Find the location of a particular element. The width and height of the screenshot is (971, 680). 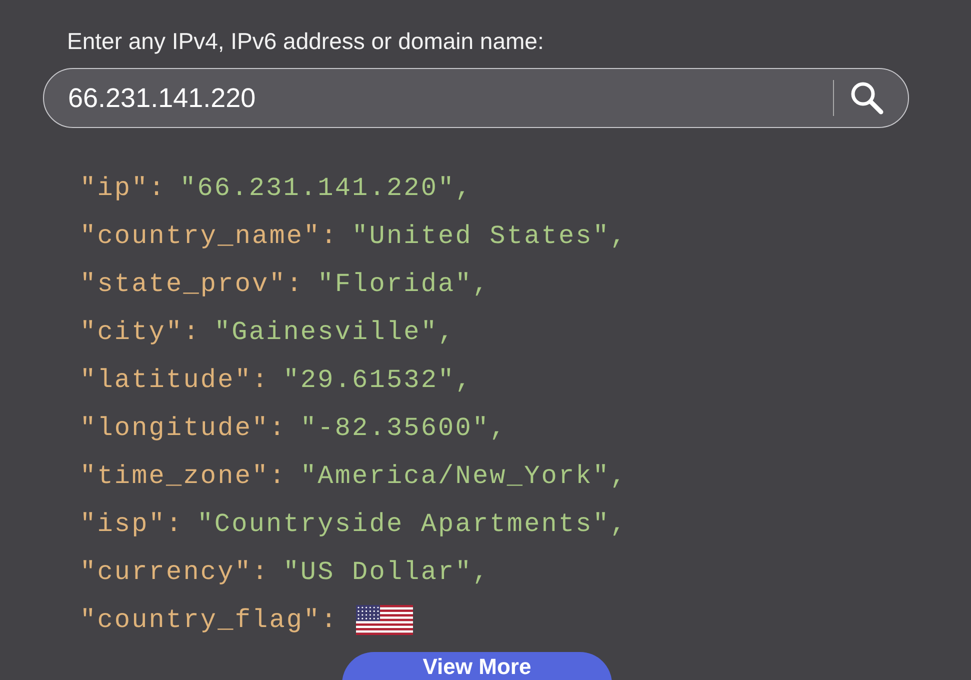

search-bar: 66.231.141.220 is located at coordinates (476, 98).